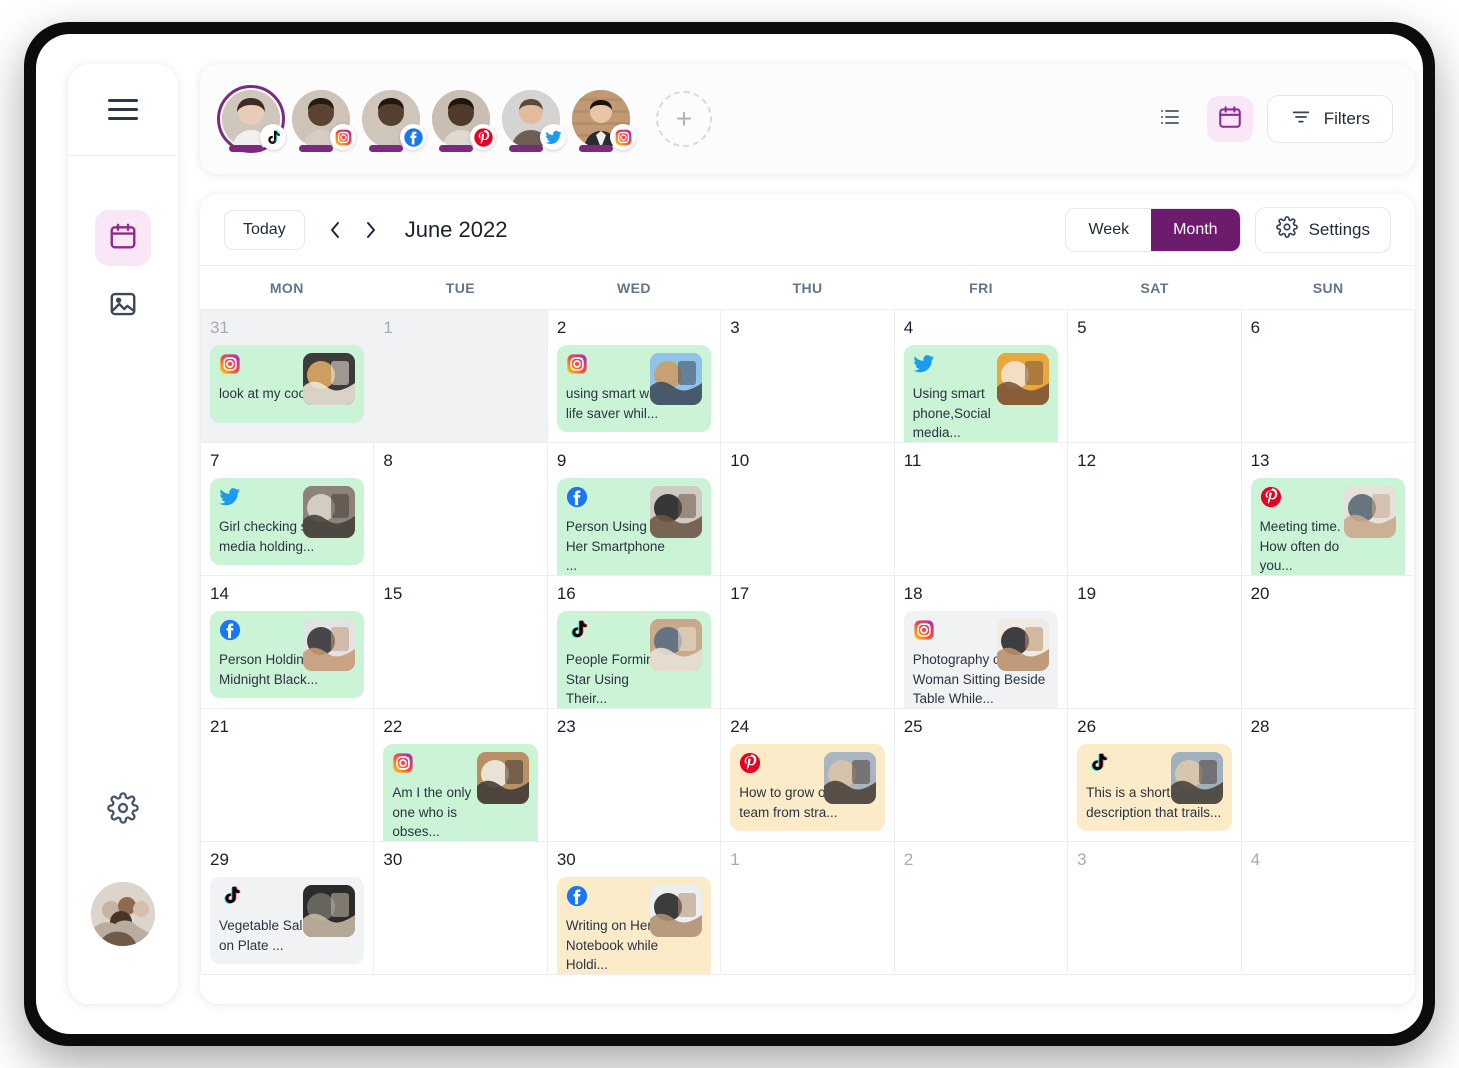  What do you see at coordinates (1155, 642) in the screenshot?
I see `calendar-day-cell: 19` at bounding box center [1155, 642].